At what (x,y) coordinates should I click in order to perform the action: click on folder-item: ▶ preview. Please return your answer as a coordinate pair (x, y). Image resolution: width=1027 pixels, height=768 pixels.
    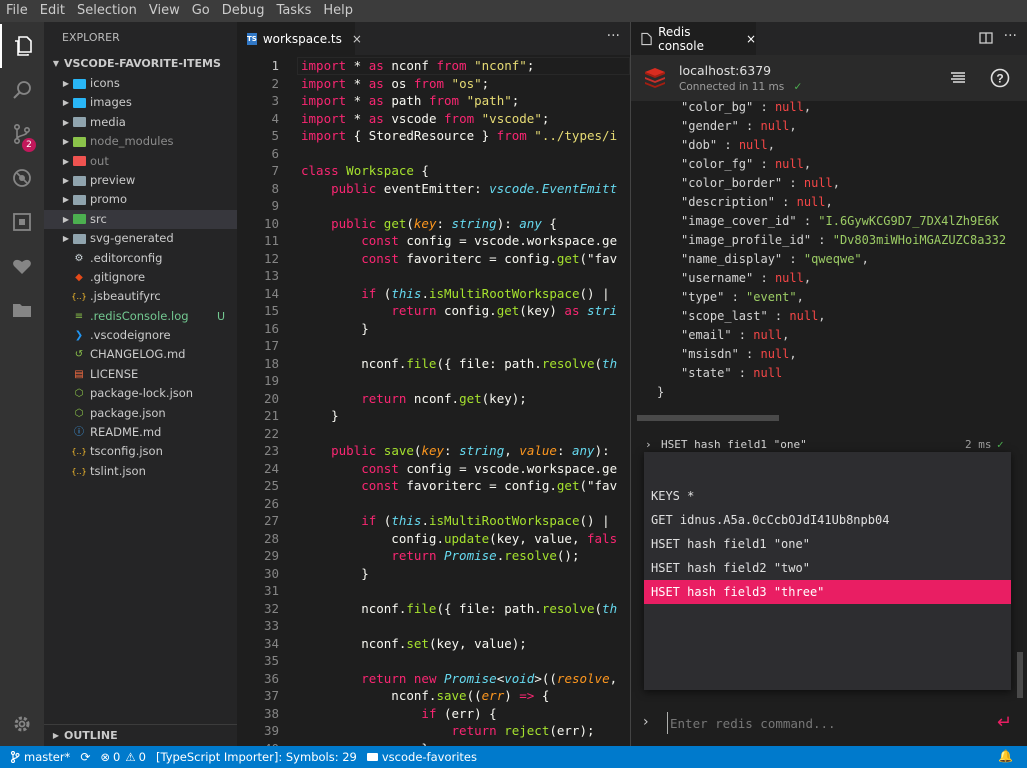
    Looking at the image, I should click on (140, 180).